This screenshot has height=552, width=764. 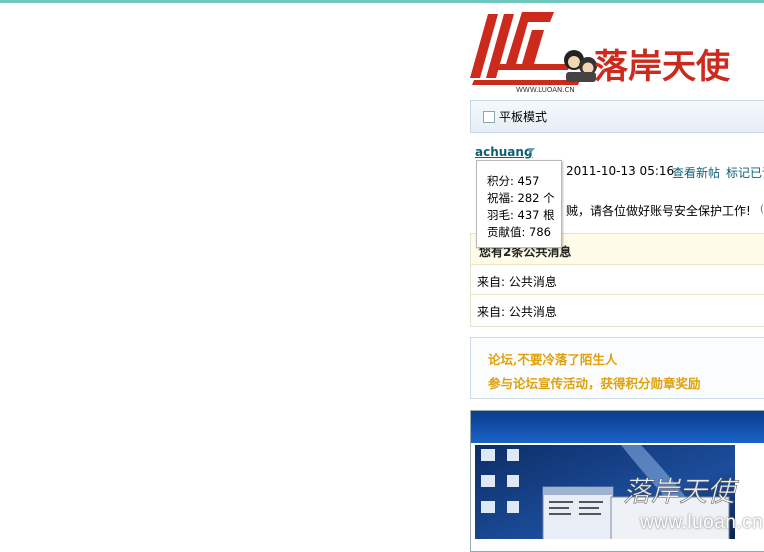 I want to click on last-visit-time: 2011-10-13 05:16, so click(x=620, y=171).